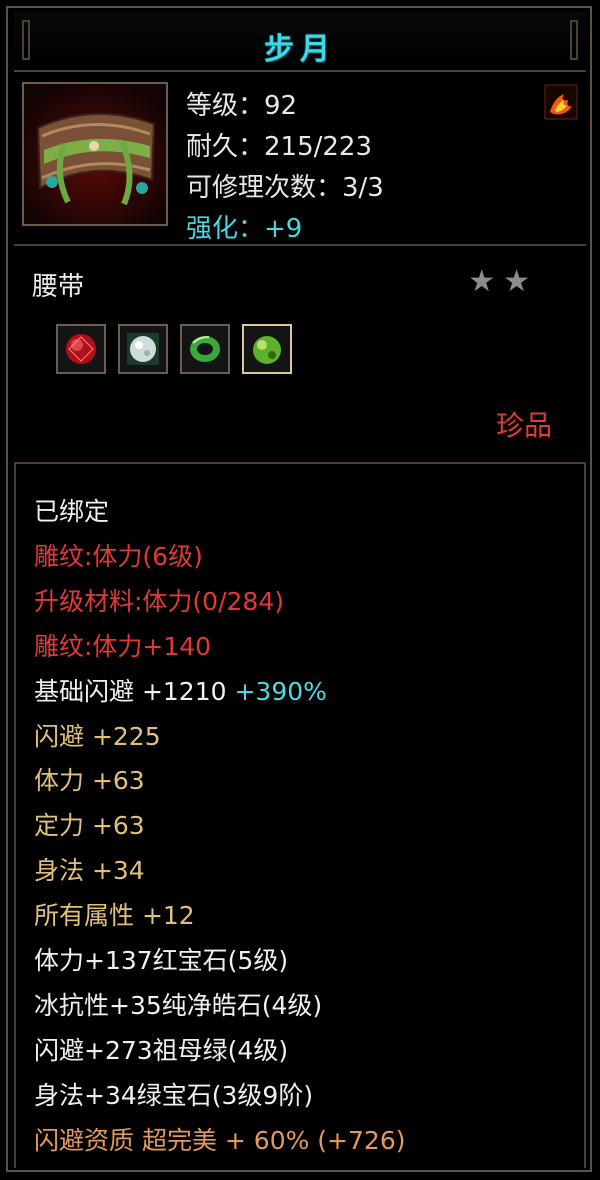 This screenshot has height=1180, width=600. Describe the element at coordinates (123, 646) in the screenshot. I see `carving-bonus: 雕纹:体力+140` at that location.